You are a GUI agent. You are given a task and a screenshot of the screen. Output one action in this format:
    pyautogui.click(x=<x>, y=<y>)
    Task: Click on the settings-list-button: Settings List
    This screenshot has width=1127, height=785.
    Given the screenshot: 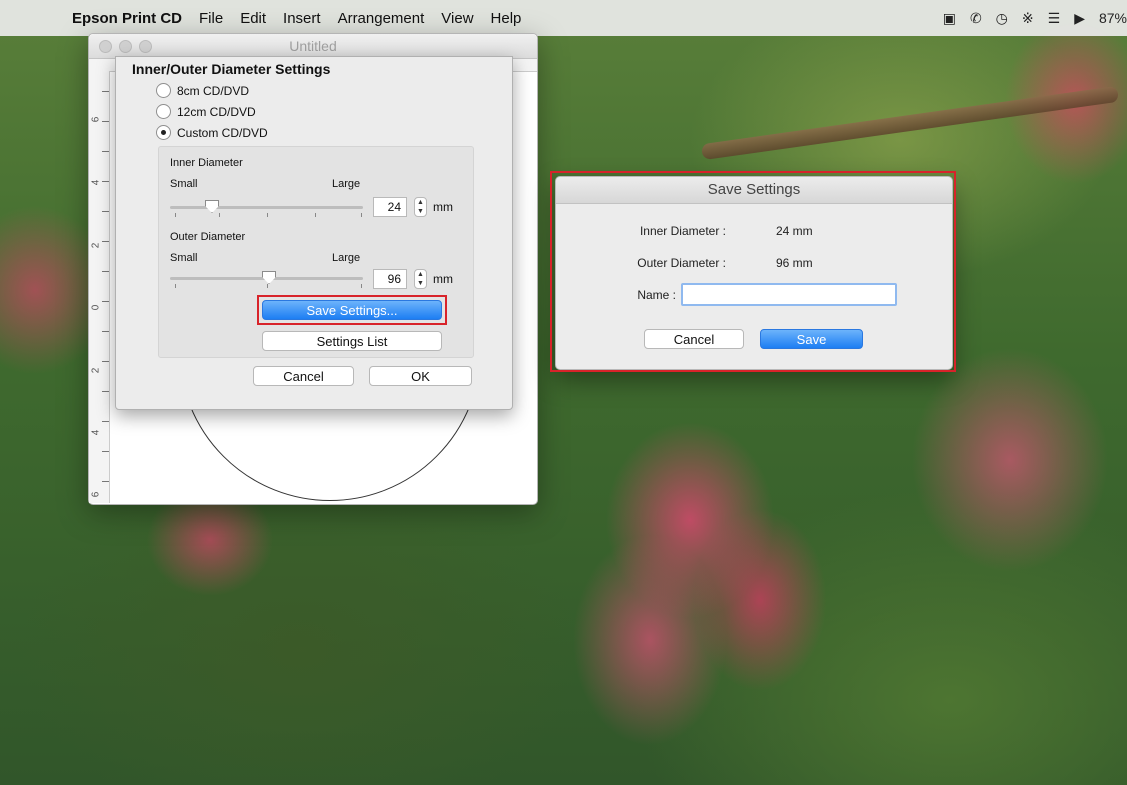 What is the action you would take?
    pyautogui.click(x=352, y=341)
    